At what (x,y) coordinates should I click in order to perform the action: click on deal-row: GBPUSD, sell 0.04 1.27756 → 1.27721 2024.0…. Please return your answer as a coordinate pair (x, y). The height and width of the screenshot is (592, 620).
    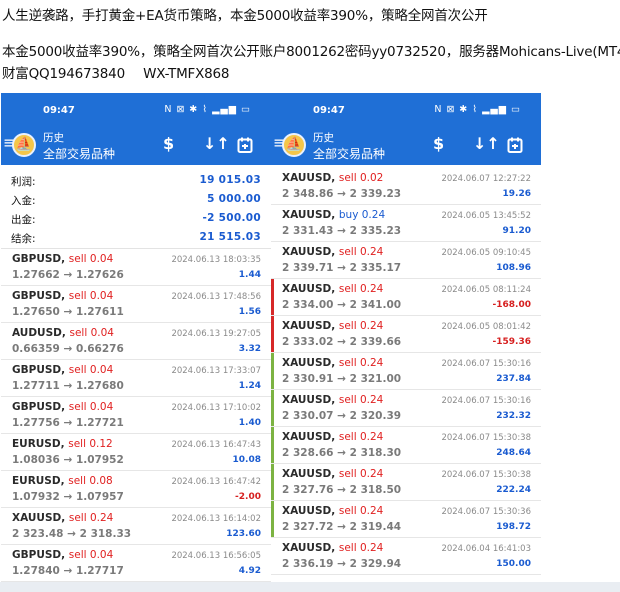
    Looking at the image, I should click on (136, 415).